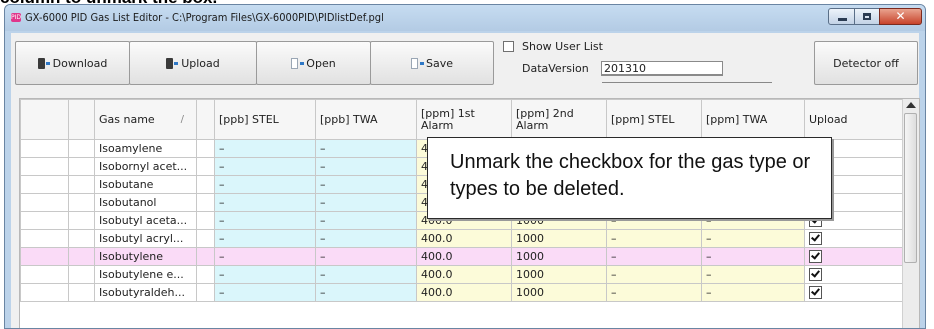 This screenshot has height=329, width=934. I want to click on column-header-second-alarm: [ppm] 2nd Alarm, so click(559, 119).